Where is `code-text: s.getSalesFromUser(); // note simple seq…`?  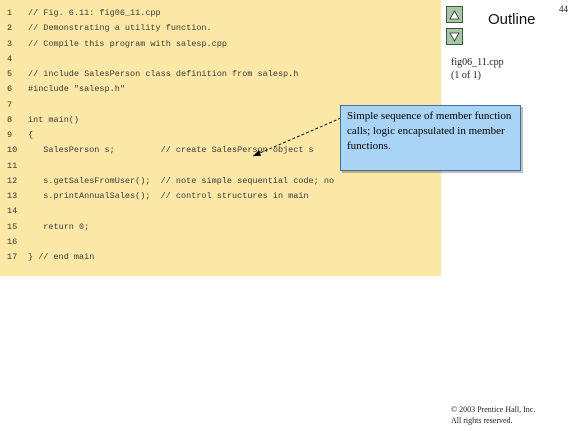 code-text: s.getSalesFromUser(); // note simple seq… is located at coordinates (181, 180).